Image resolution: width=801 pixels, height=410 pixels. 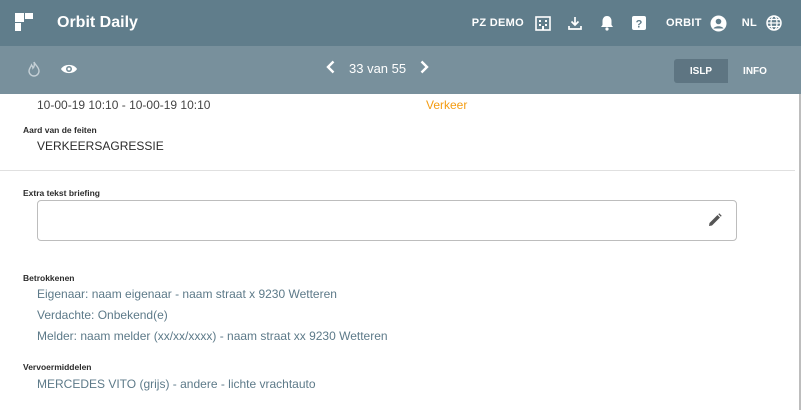 What do you see at coordinates (400, 104) in the screenshot?
I see `scrolled-row: 10-00-19 10:10 - 10-00-19 10:10 Verkeer` at bounding box center [400, 104].